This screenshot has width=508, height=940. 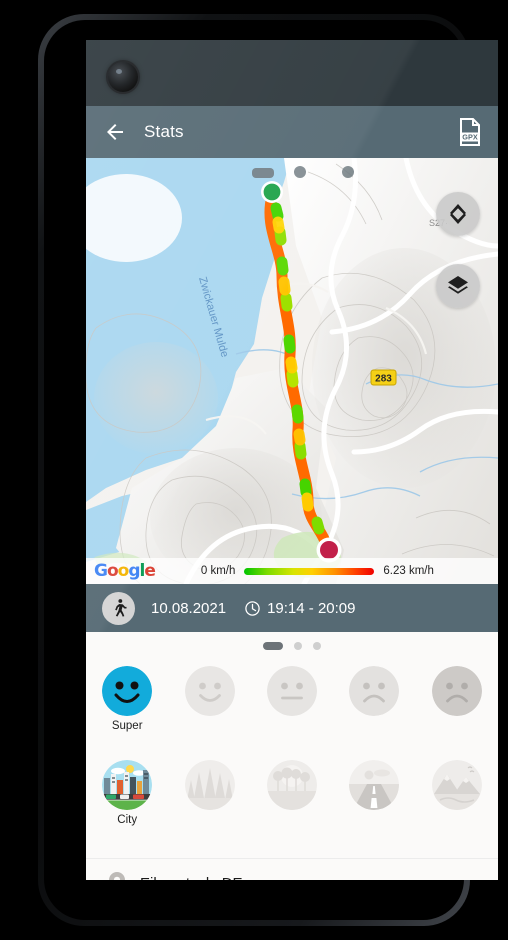 I want to click on scene-row: City, so click(x=292, y=801).